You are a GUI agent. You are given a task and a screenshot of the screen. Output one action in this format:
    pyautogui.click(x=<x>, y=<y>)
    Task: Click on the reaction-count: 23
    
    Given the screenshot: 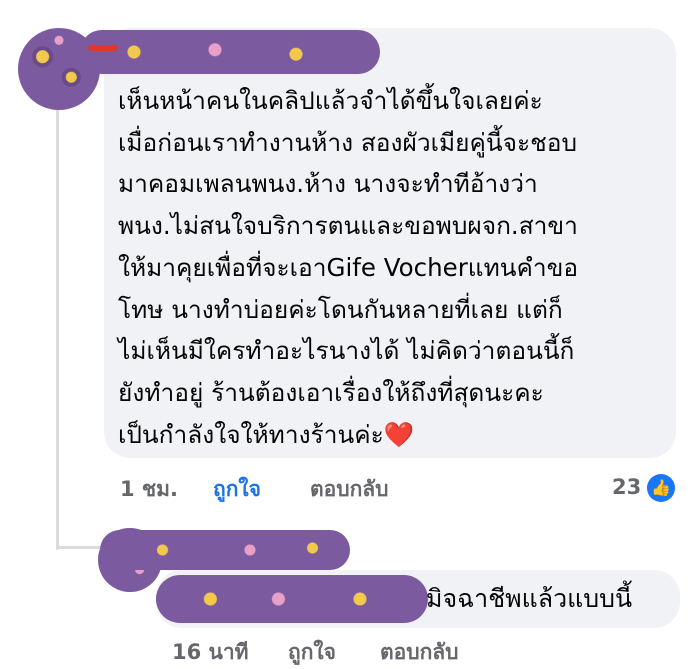 What is the action you would take?
    pyautogui.click(x=627, y=487)
    